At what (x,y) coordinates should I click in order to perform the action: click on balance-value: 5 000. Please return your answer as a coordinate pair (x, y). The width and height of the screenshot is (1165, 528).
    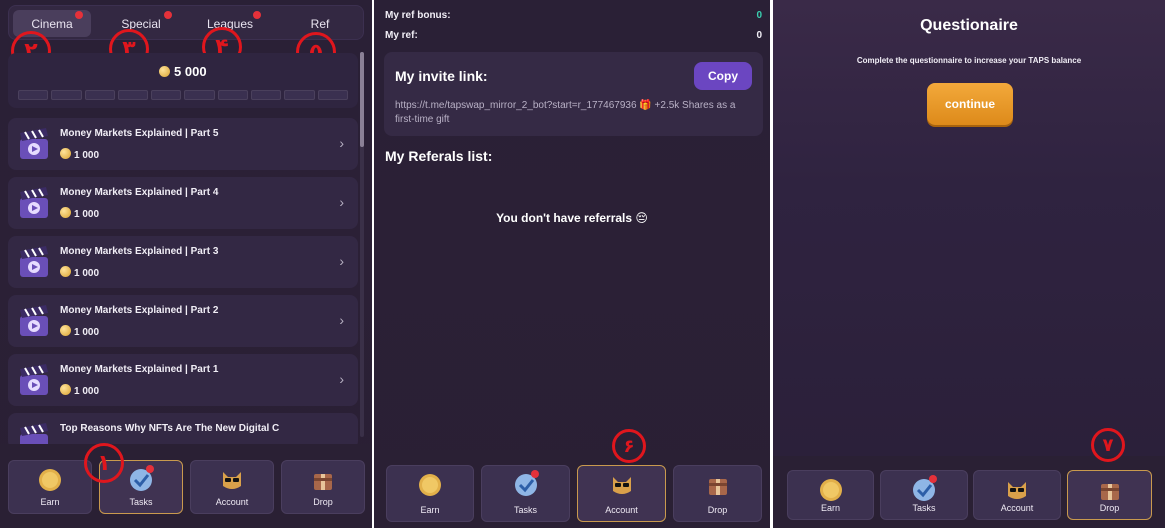
    Looking at the image, I should click on (190, 71).